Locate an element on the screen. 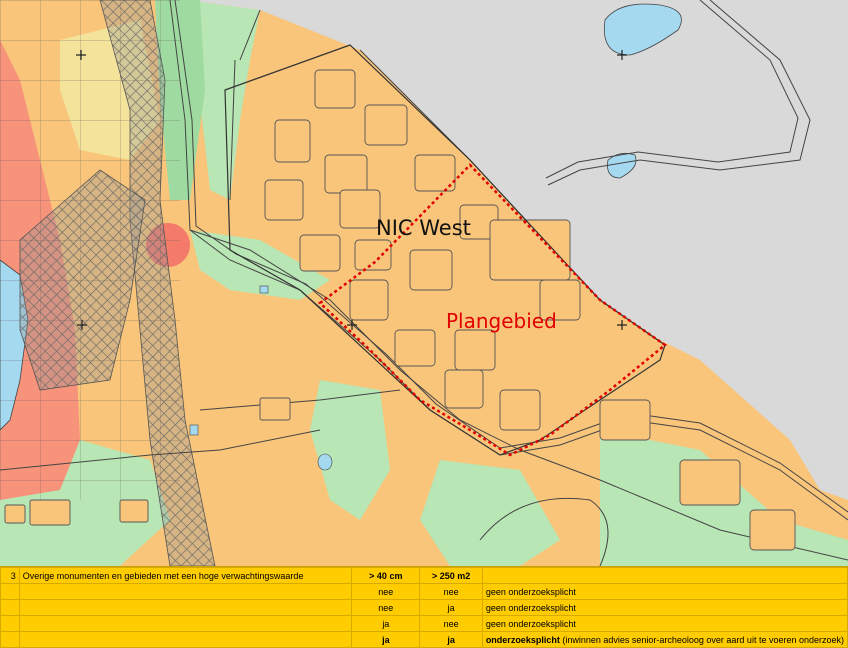  legend-row: nee nee geen onderzoeksplicht is located at coordinates (424, 591).